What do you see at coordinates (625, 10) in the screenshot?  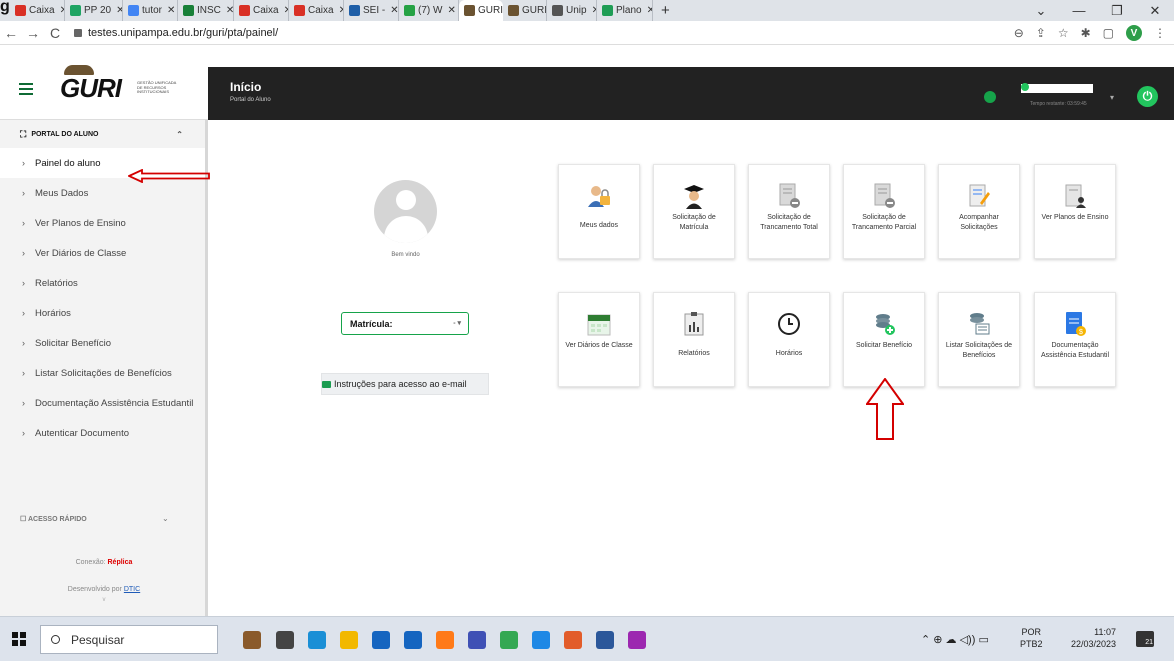 I see `browser-tab: Plano✕` at bounding box center [625, 10].